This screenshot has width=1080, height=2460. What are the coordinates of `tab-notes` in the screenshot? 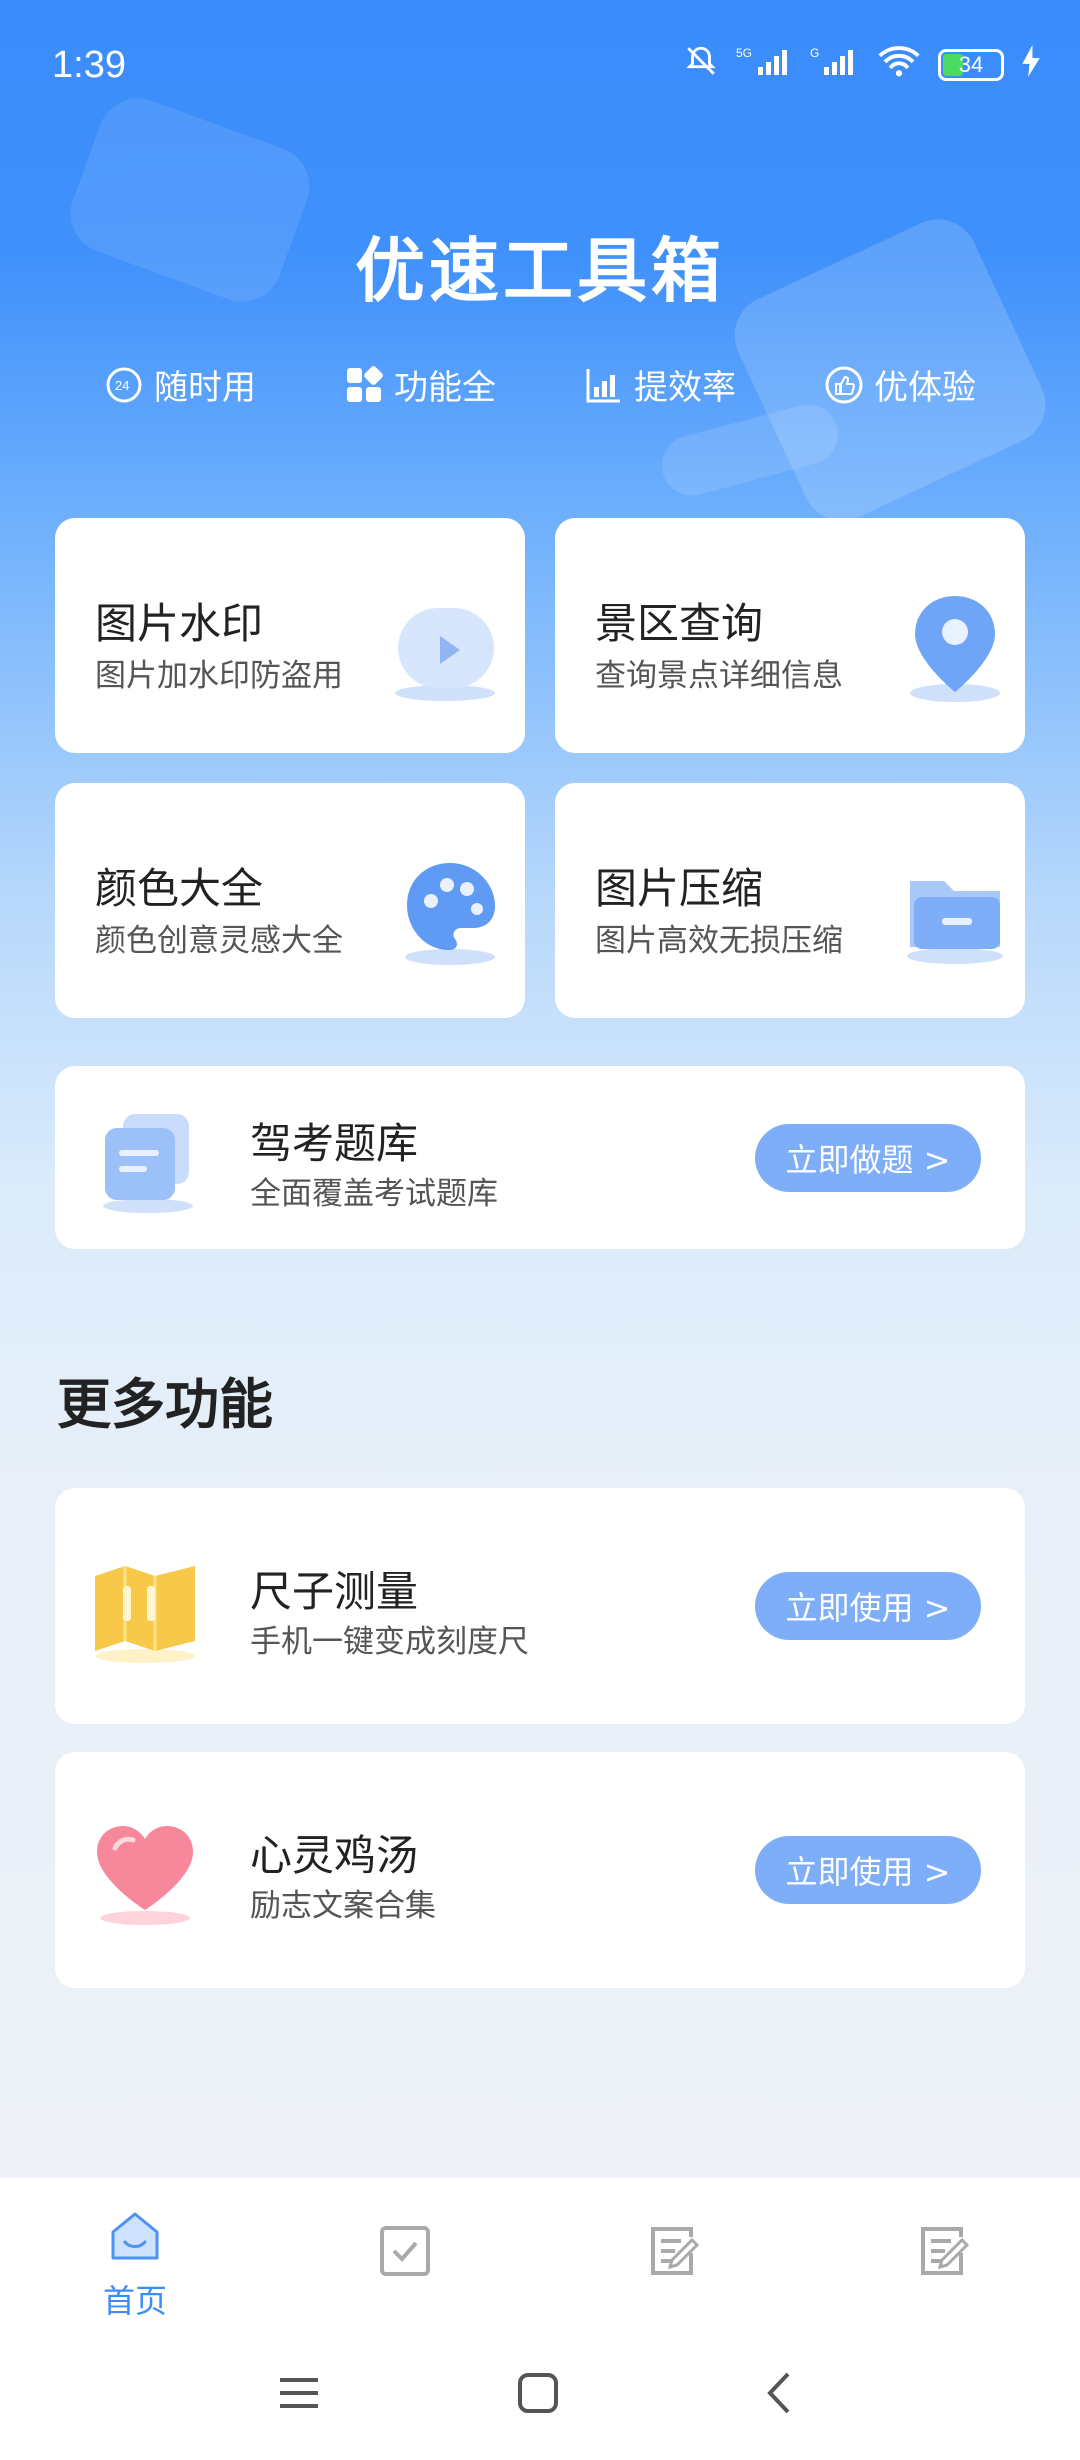 It's located at (675, 2253).